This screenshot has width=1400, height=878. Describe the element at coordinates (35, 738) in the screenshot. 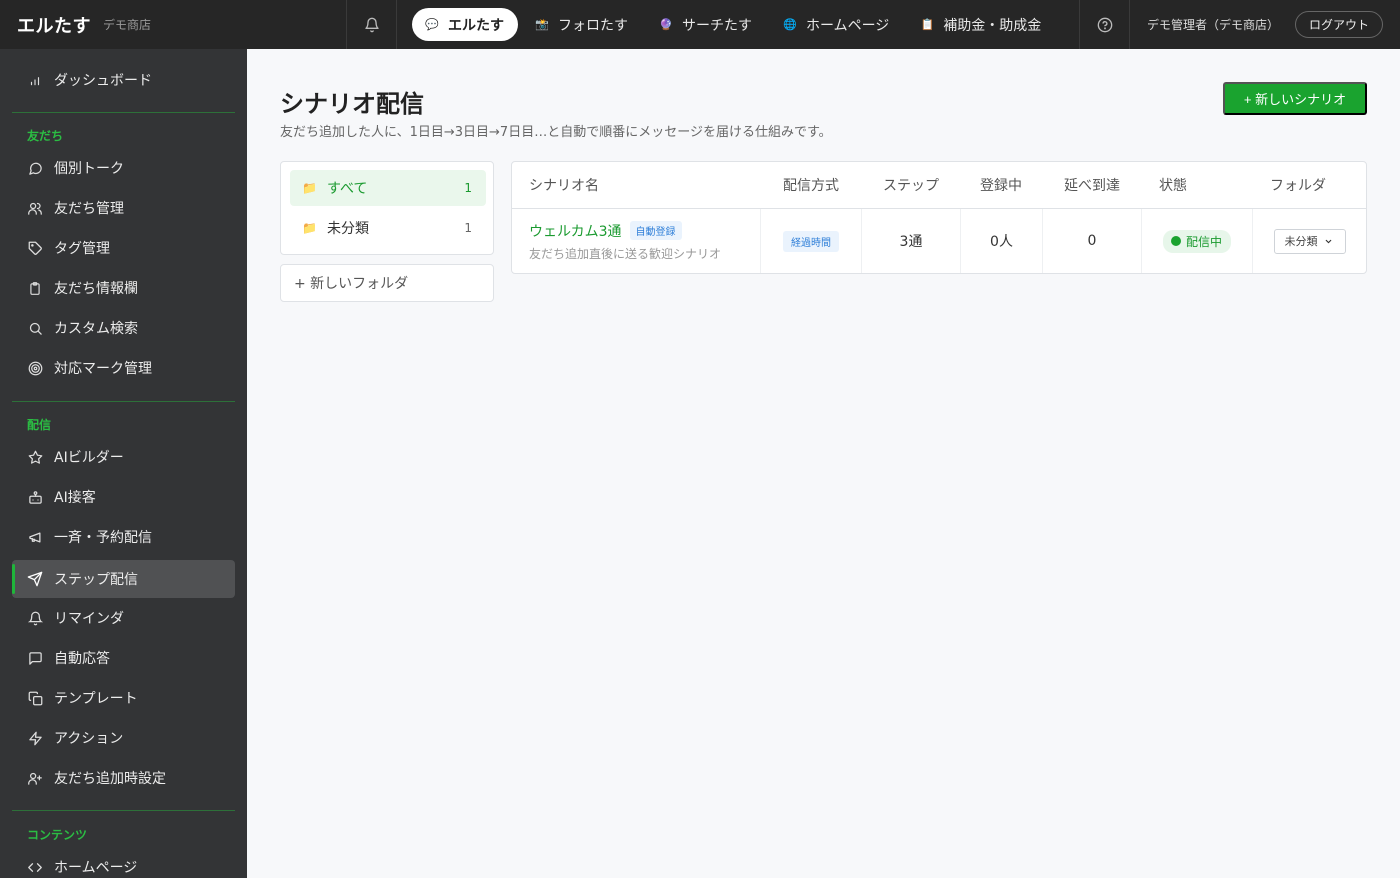

I see `lightning-icon` at that location.